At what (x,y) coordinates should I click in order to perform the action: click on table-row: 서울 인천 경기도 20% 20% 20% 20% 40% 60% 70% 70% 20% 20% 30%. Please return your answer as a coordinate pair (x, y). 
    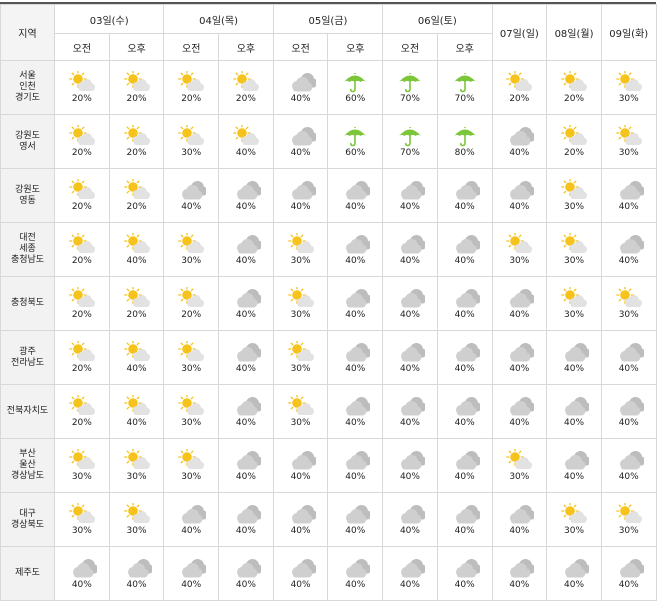
    Looking at the image, I should click on (328, 87).